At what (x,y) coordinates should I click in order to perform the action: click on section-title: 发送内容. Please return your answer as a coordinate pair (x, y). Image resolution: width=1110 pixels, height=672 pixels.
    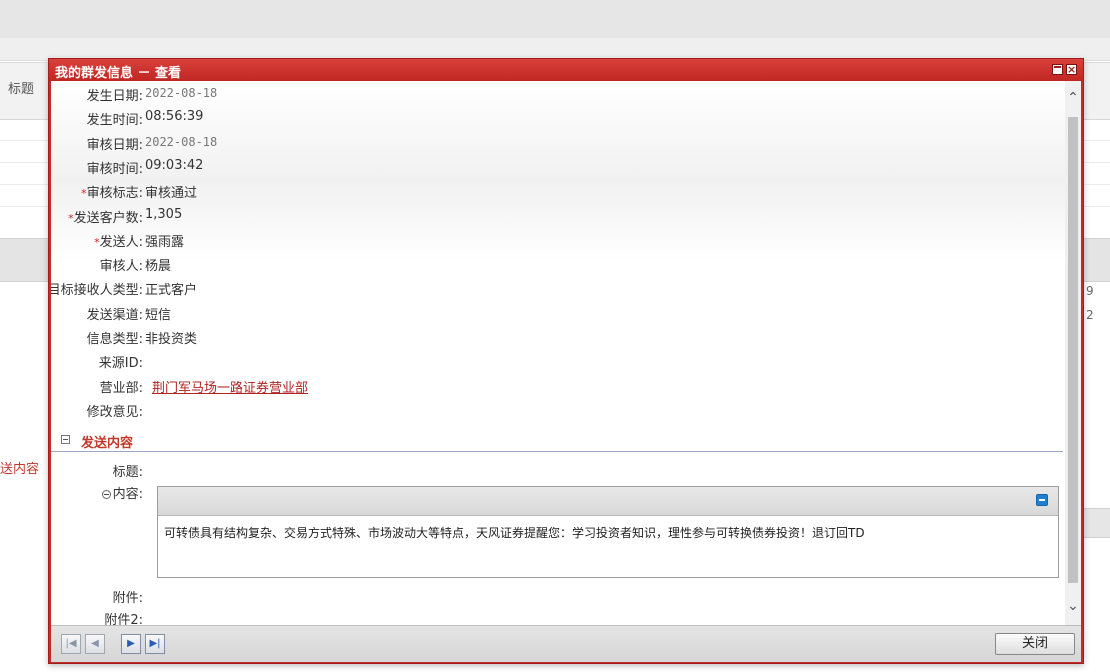
    Looking at the image, I should click on (107, 443).